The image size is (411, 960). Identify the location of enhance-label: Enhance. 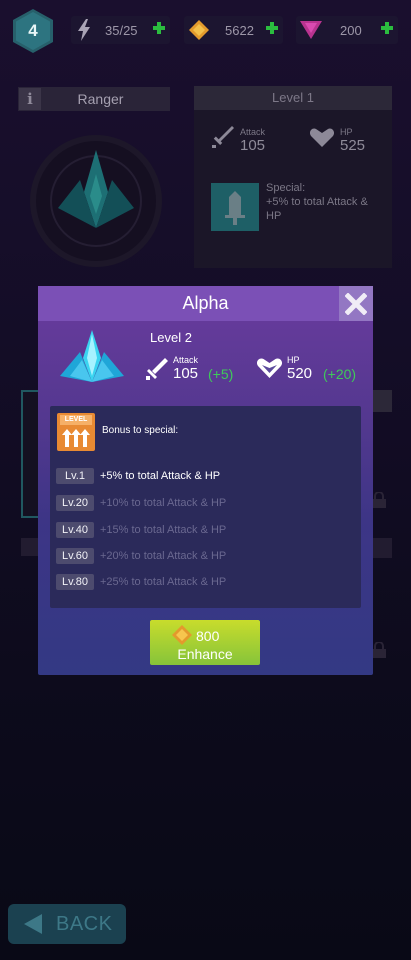
(205, 654).